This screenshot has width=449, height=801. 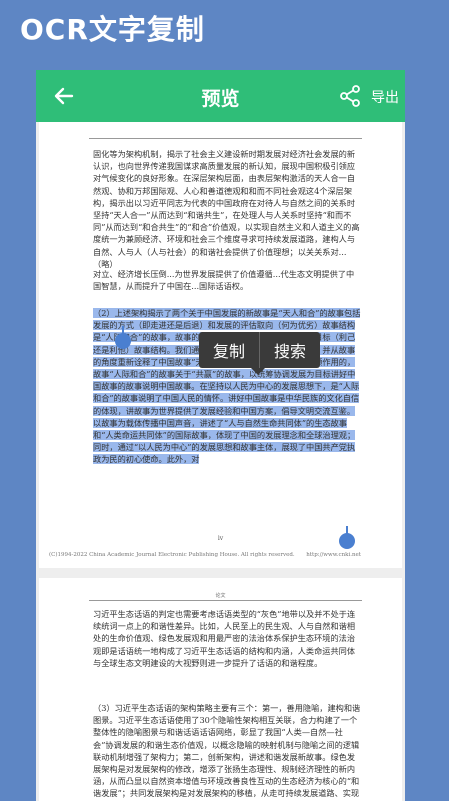 What do you see at coordinates (333, 555) in the screenshot?
I see `footer-url: http://www.cnki.net` at bounding box center [333, 555].